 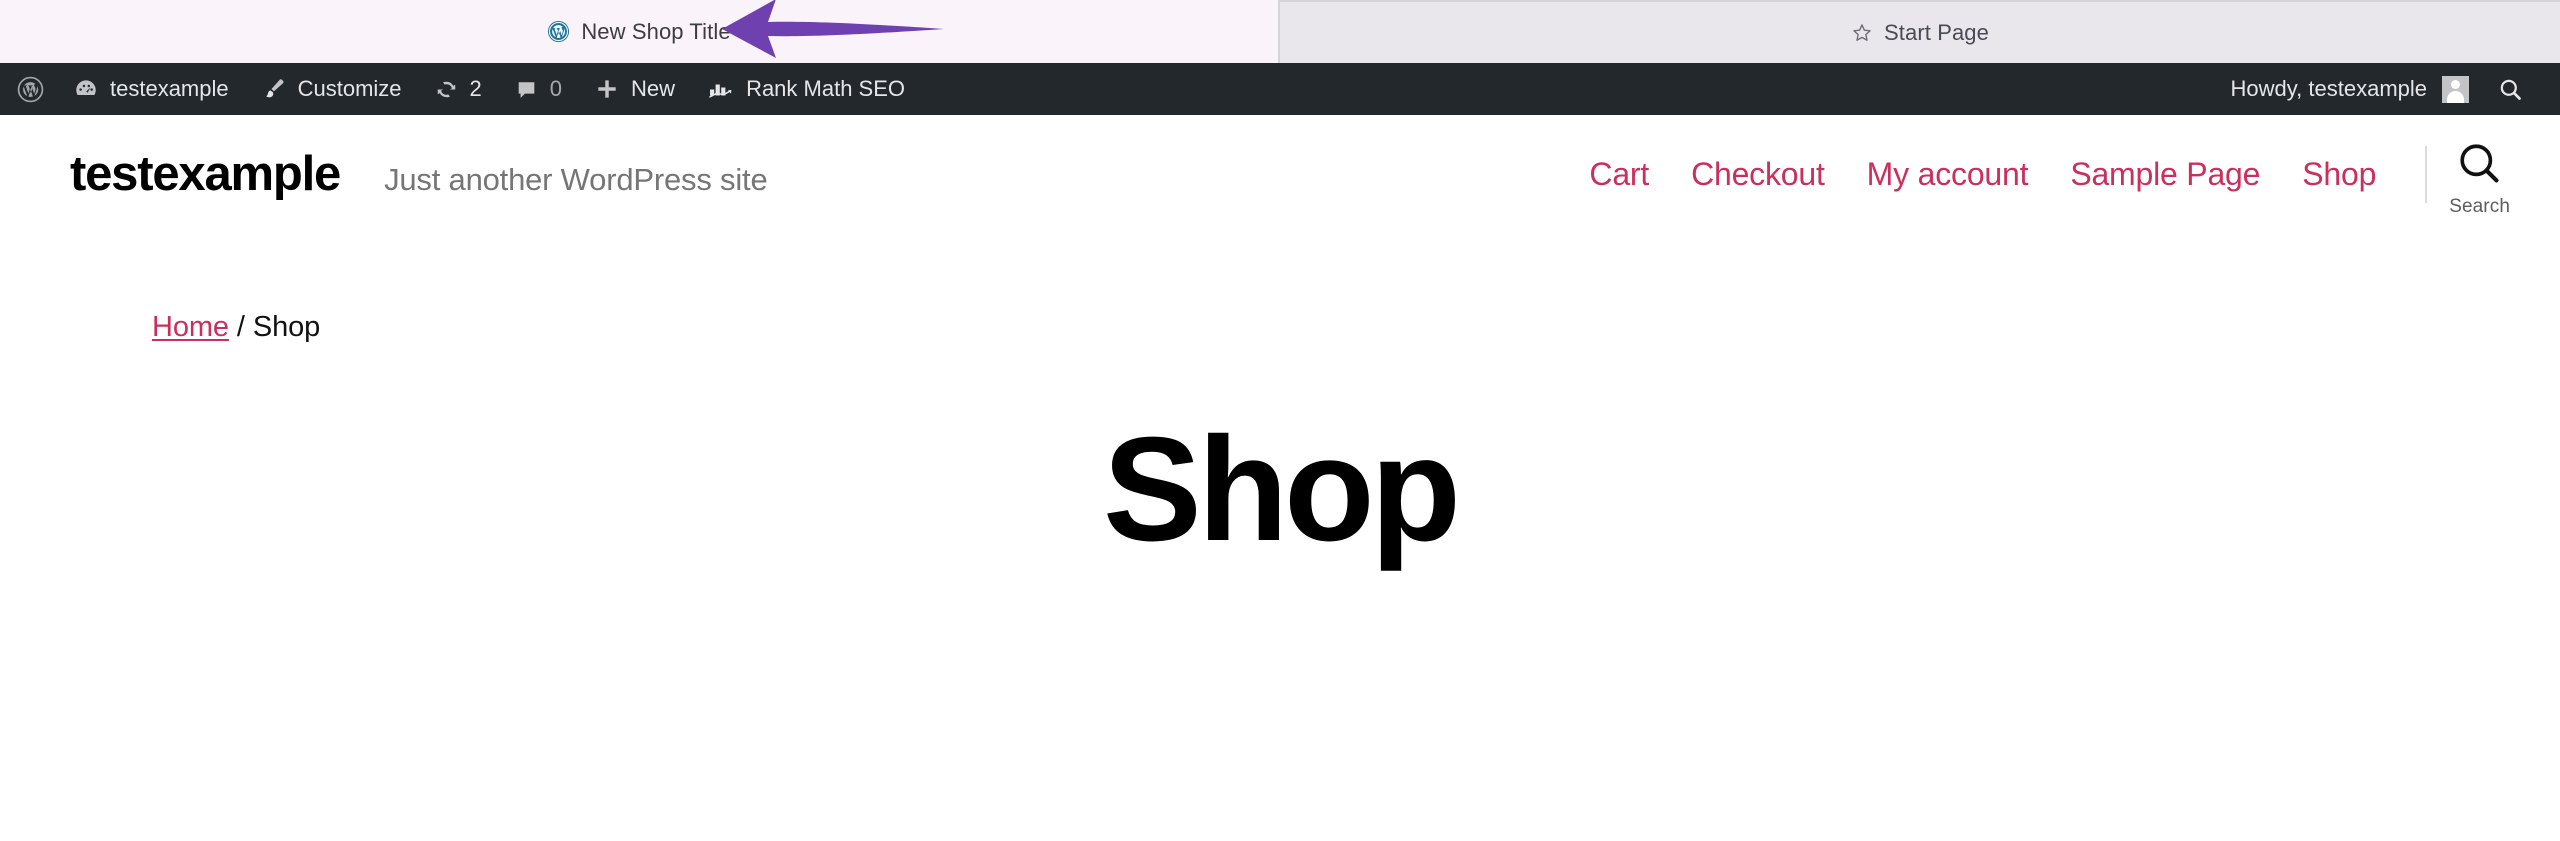 I want to click on nav-item-shop: Shop, so click(x=2339, y=174).